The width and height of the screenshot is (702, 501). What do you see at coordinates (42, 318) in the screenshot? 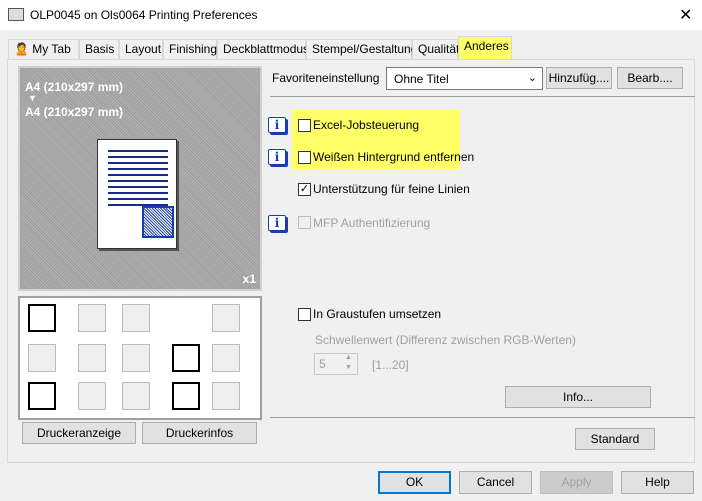
I see `printer-output-icon` at bounding box center [42, 318].